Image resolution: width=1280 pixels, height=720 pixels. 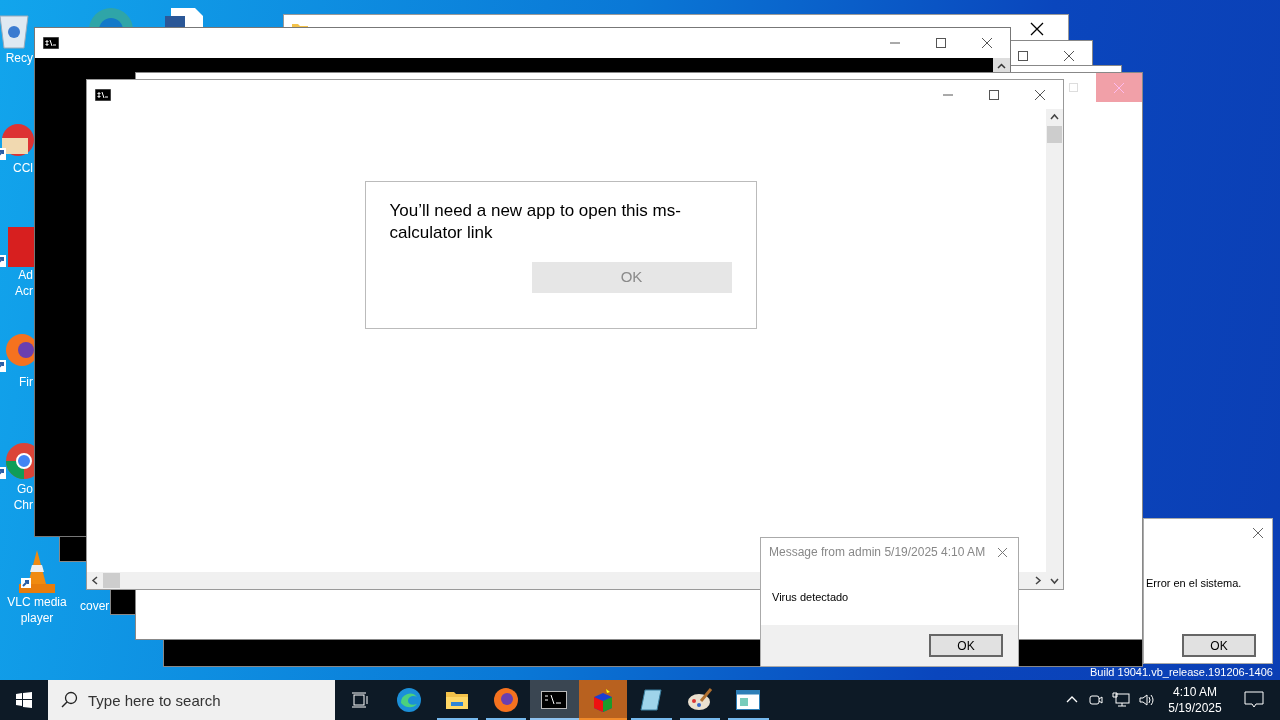 What do you see at coordinates (699, 700) in the screenshot?
I see `palette-icon` at bounding box center [699, 700].